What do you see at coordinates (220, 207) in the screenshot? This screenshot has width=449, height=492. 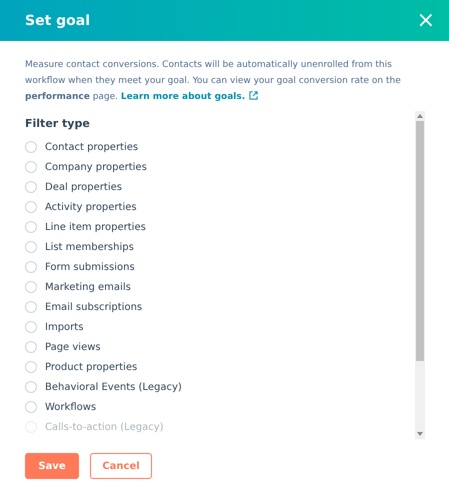 I see `radio-option: Activity properties` at bounding box center [220, 207].